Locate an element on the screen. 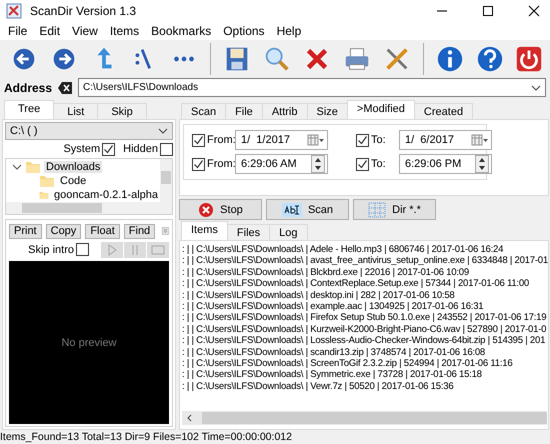  checkbox-label: Hidden is located at coordinates (140, 149).